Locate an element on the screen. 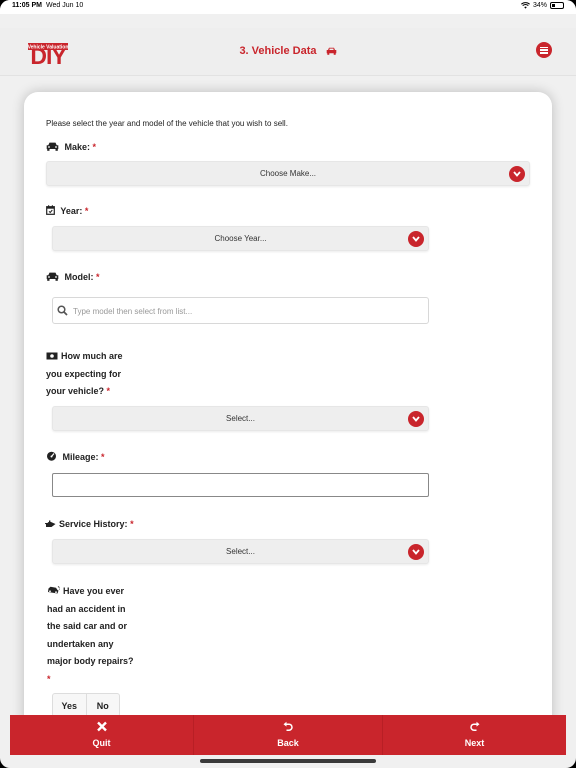 The width and height of the screenshot is (576, 768). accident-line-1: Have you ever is located at coordinates (90, 592).